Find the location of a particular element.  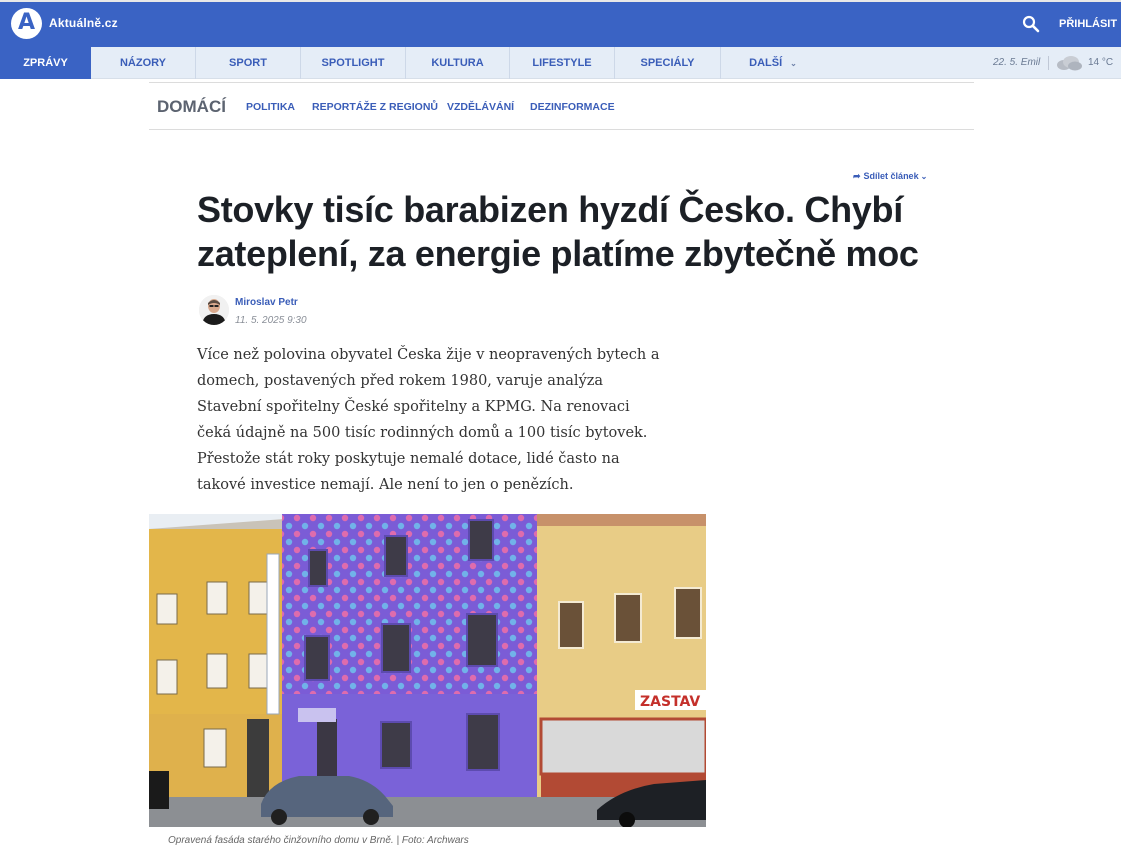

share-label: Sdílet článek is located at coordinates (891, 176).